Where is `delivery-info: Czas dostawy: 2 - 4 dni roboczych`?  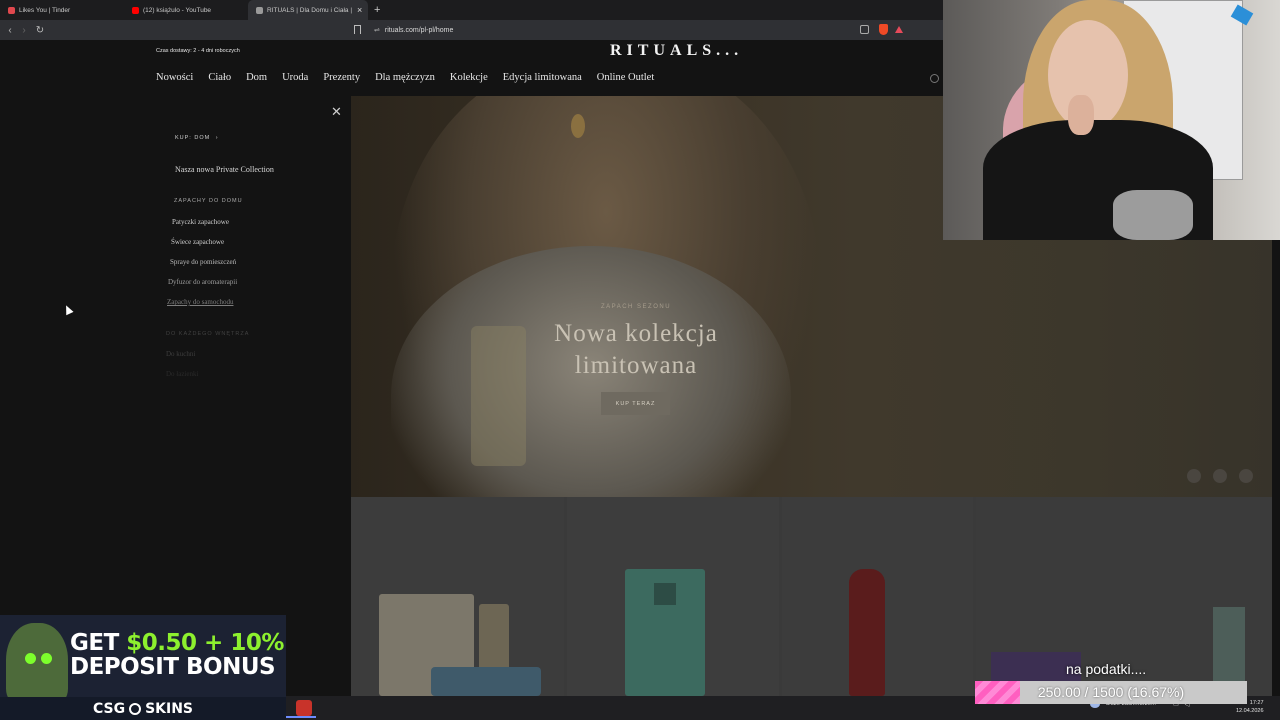 delivery-info: Czas dostawy: 2 - 4 dni roboczych is located at coordinates (198, 51).